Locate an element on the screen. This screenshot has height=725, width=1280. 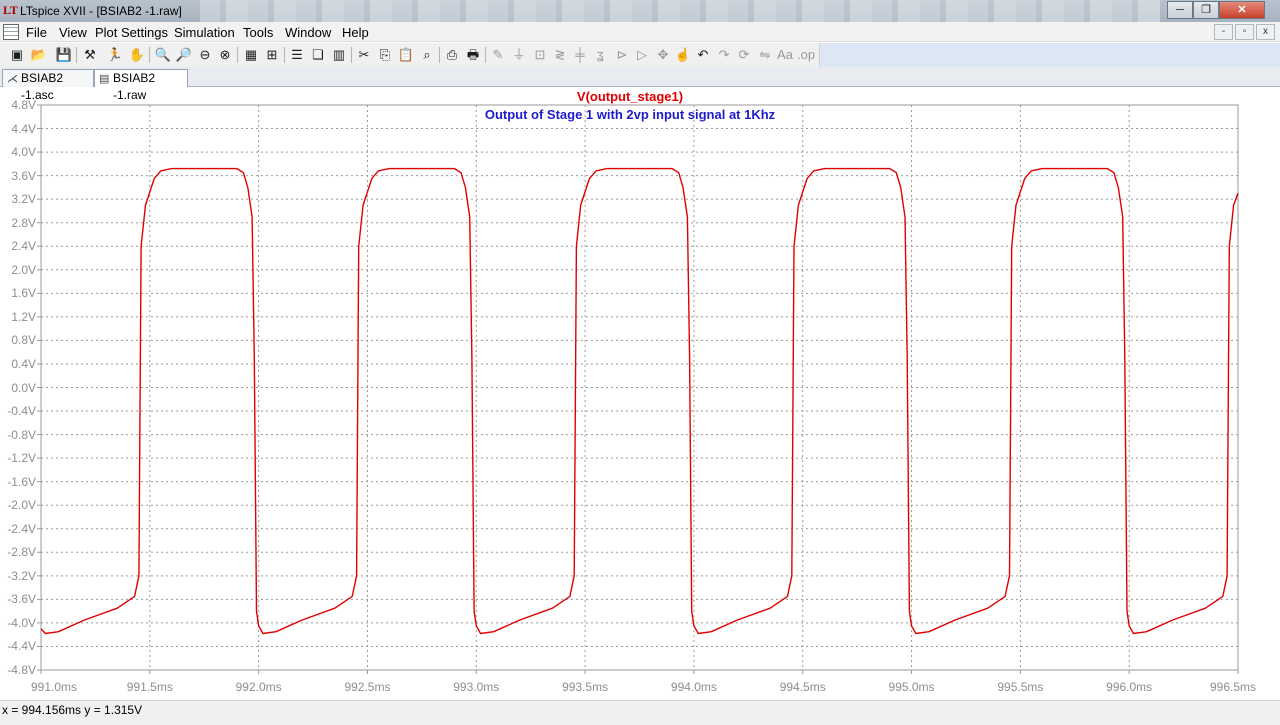
y-tick-label: 2.4V is located at coordinates (23, 246).